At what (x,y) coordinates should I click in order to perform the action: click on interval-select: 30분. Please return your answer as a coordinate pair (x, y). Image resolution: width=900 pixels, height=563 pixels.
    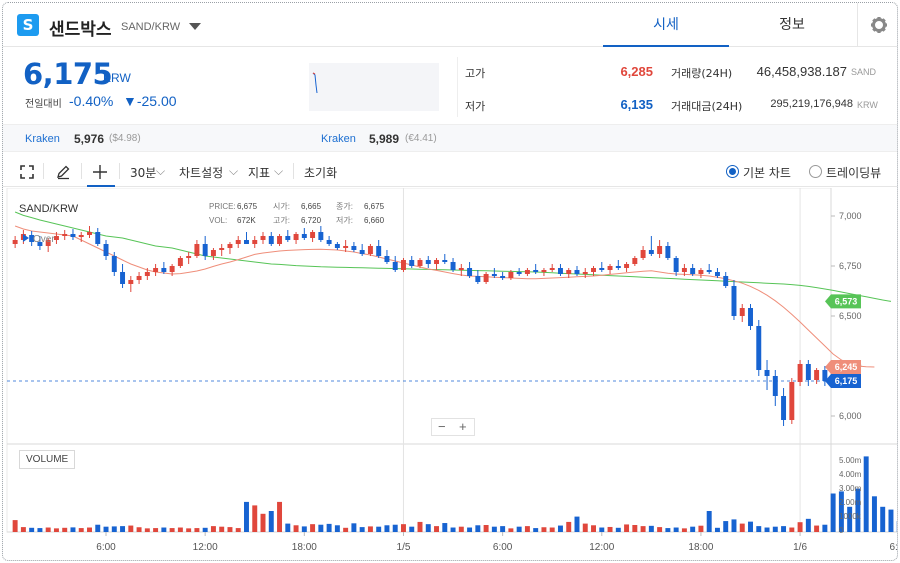
    Looking at the image, I should click on (143, 172).